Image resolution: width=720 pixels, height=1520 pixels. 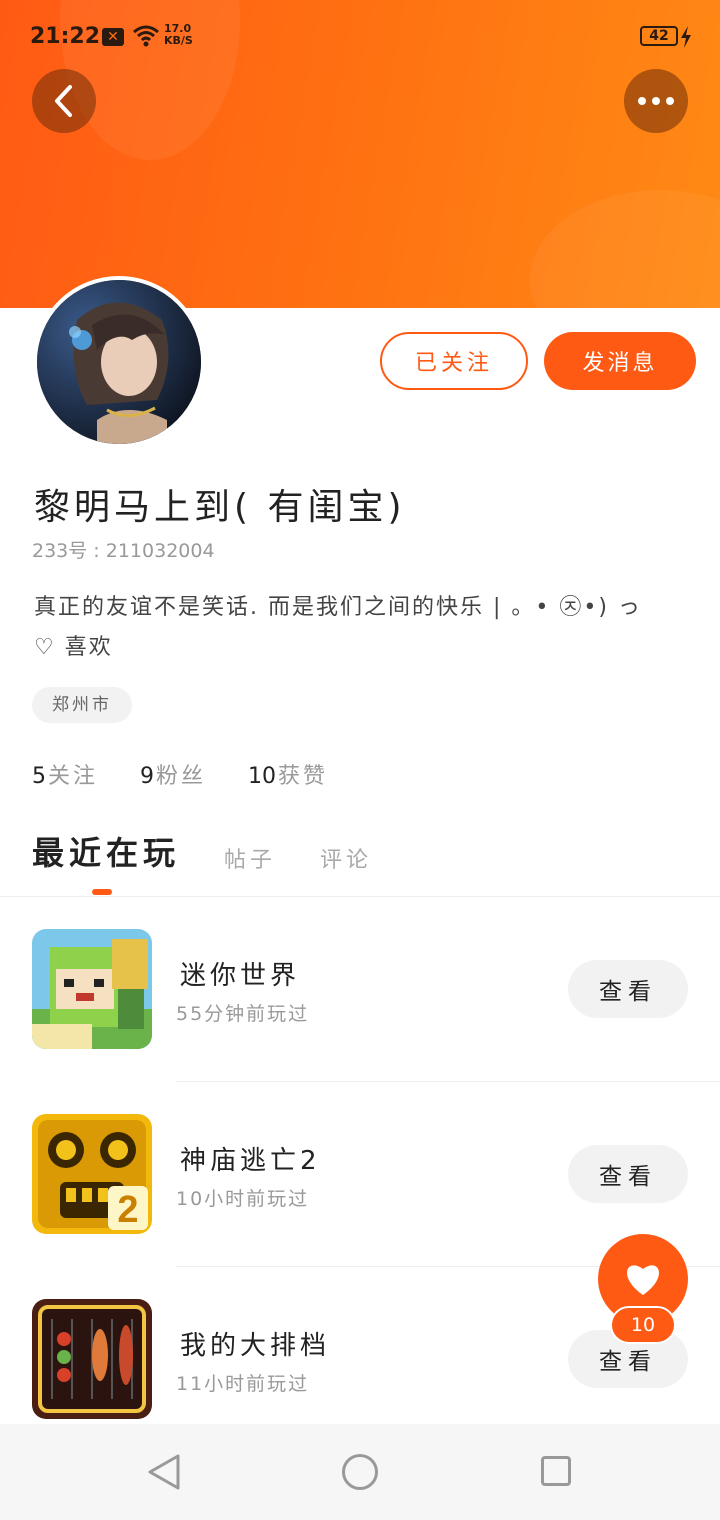 I want to click on nav-home-icon, so click(x=360, y=1472).